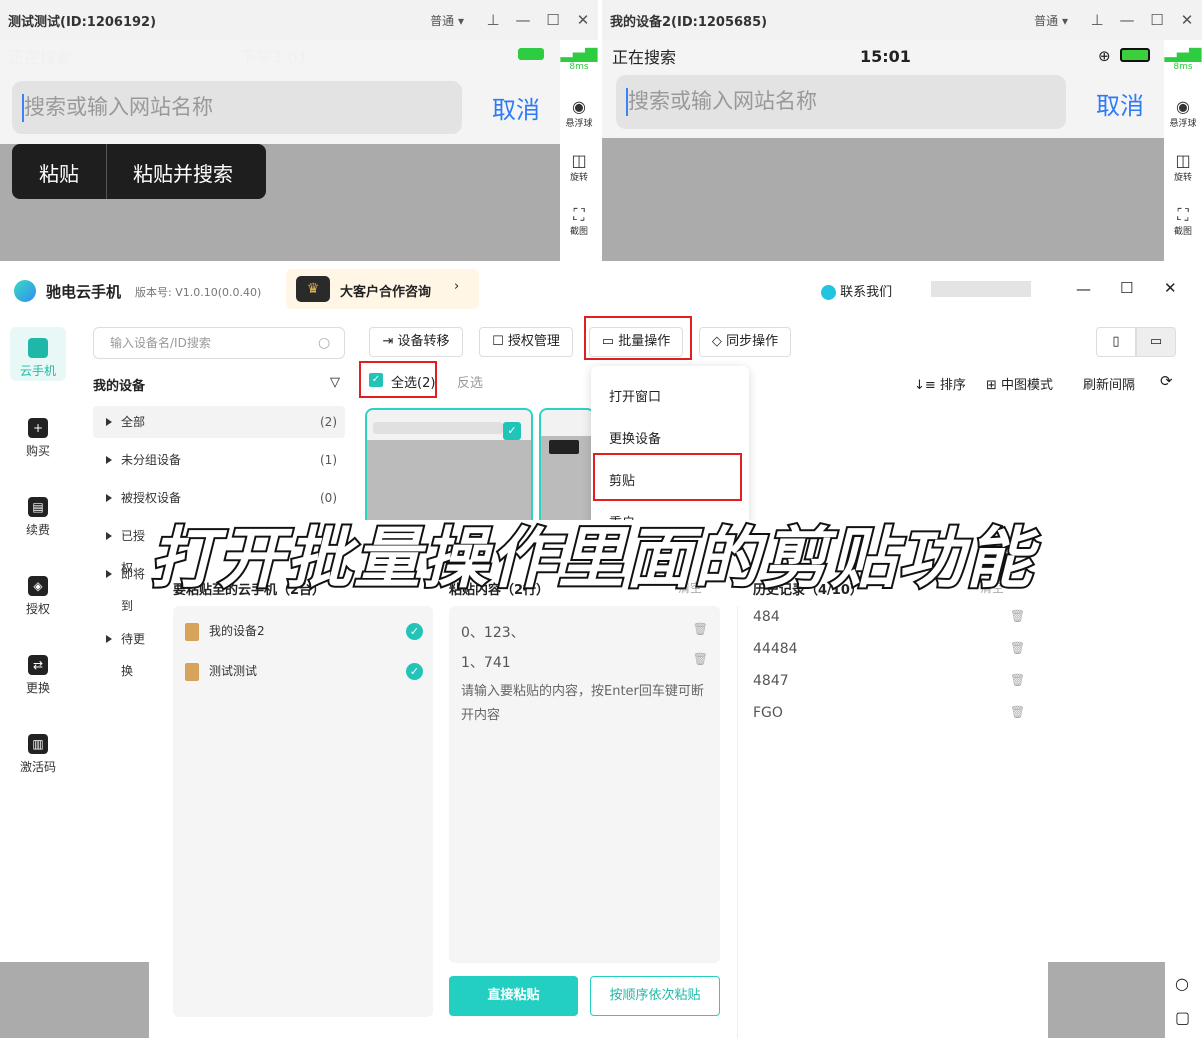 The width and height of the screenshot is (1202, 1038). What do you see at coordinates (219, 460) in the screenshot?
I see `tree-item-ungrouped: 未分组设备 (1)` at bounding box center [219, 460].